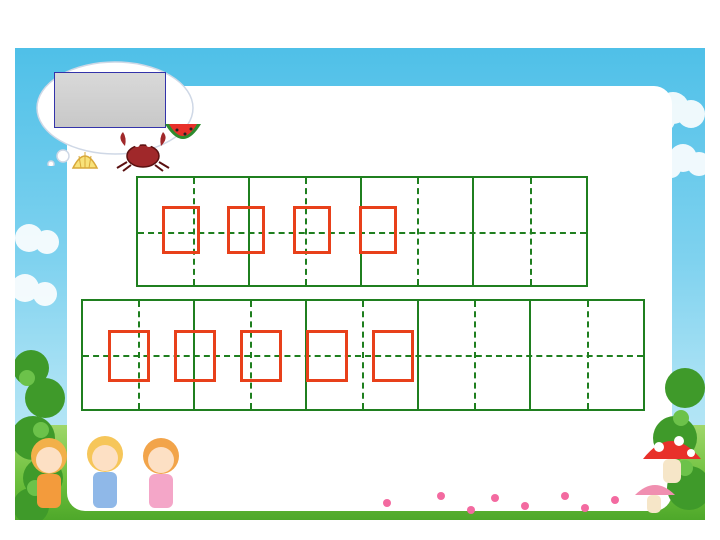  What do you see at coordinates (105, 472) in the screenshot?
I see `children-illustration` at bounding box center [105, 472].